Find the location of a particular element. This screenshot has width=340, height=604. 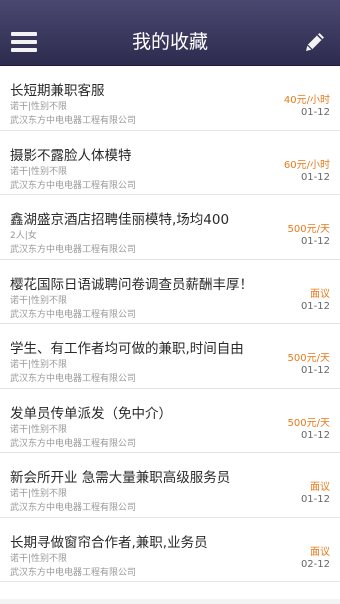

job-headcount-gender: 2人|女 is located at coordinates (23, 236).